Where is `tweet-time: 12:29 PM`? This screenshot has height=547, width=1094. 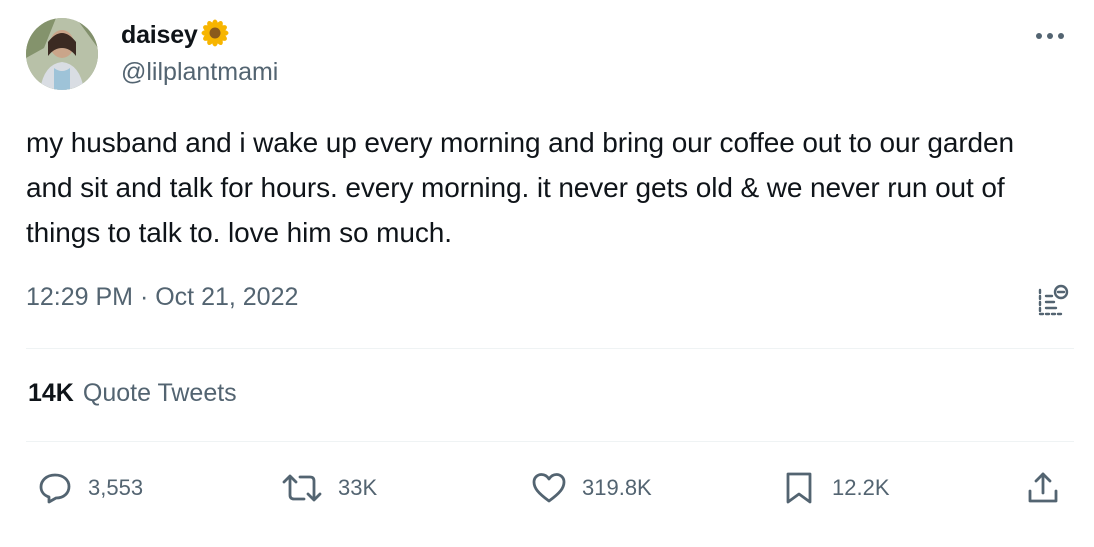 tweet-time: 12:29 PM is located at coordinates (80, 297).